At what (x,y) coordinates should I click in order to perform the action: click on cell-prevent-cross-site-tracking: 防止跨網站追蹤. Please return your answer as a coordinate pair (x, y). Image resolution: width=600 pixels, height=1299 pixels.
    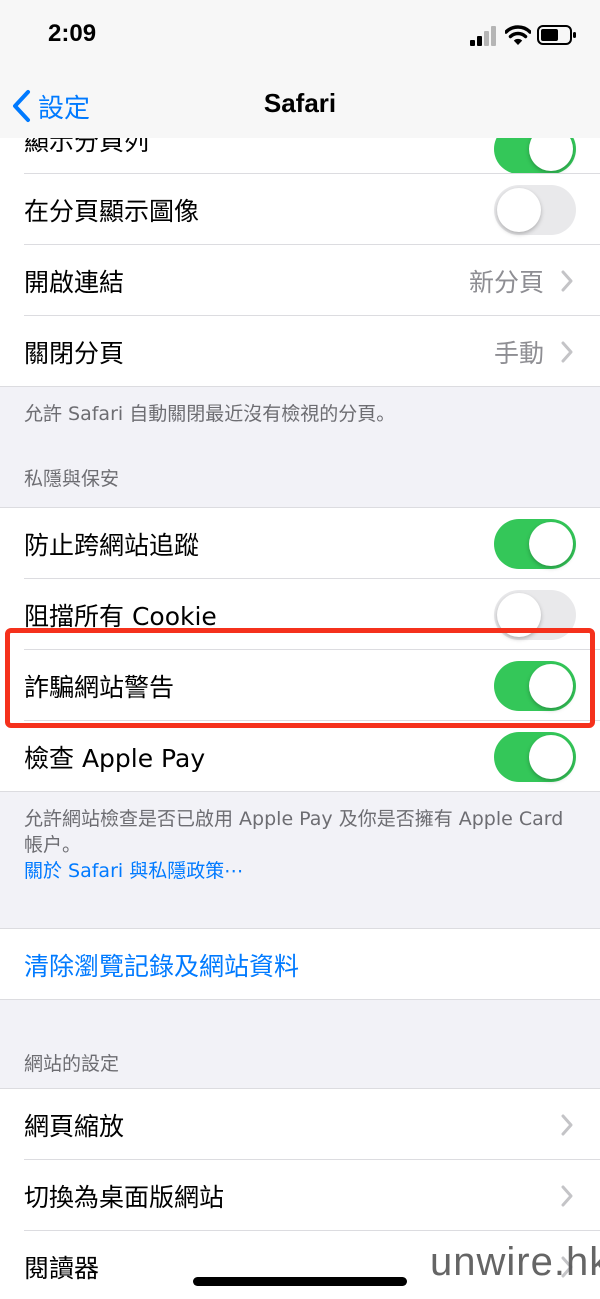
    Looking at the image, I should click on (300, 543).